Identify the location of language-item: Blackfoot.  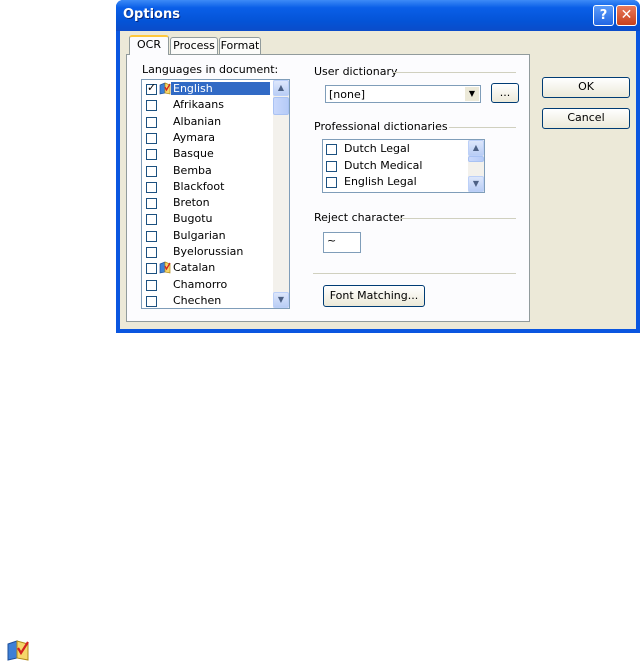
(209, 187).